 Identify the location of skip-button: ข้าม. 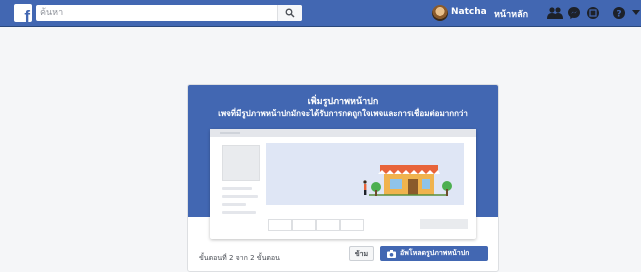
(361, 253).